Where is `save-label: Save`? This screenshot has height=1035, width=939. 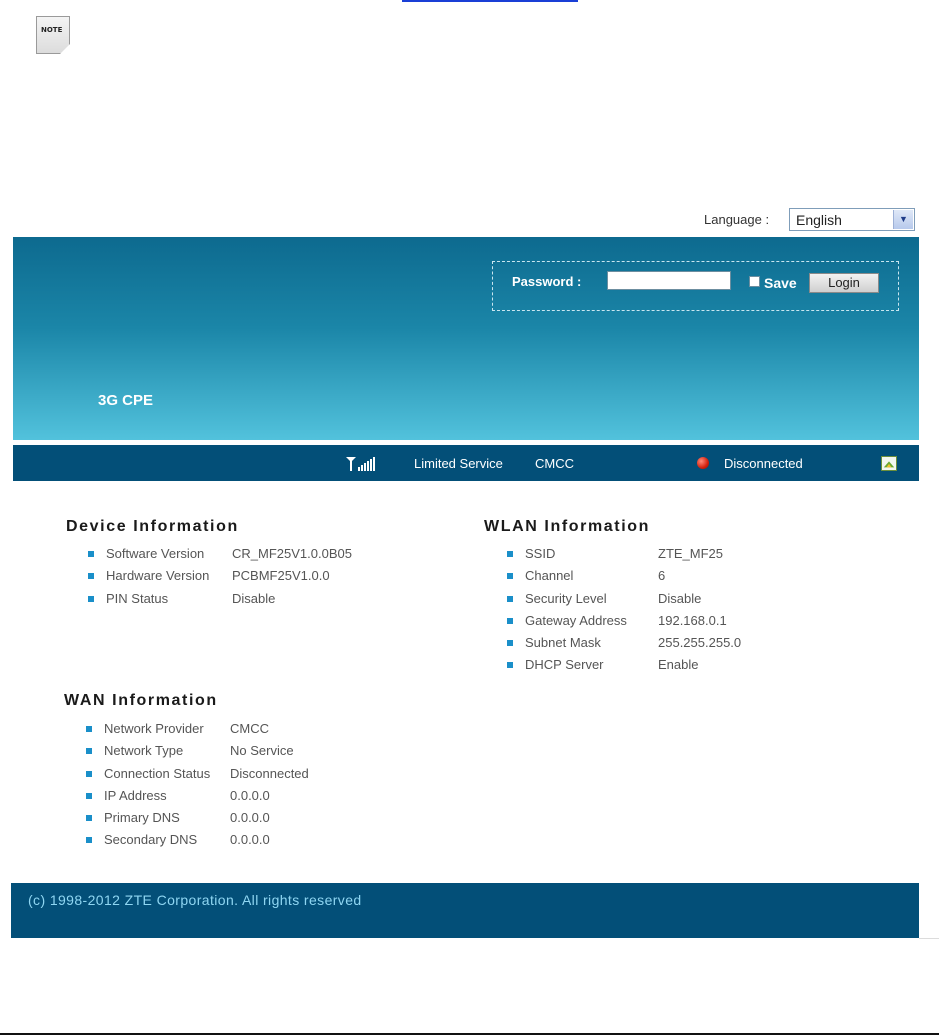
save-label: Save is located at coordinates (780, 283).